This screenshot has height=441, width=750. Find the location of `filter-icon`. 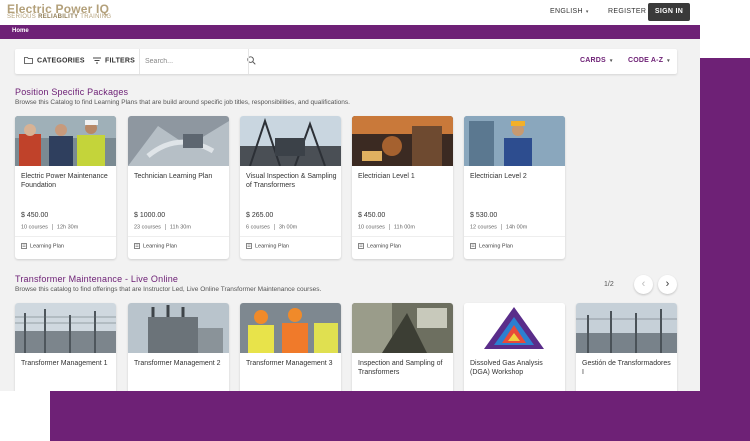

filter-icon is located at coordinates (97, 60).